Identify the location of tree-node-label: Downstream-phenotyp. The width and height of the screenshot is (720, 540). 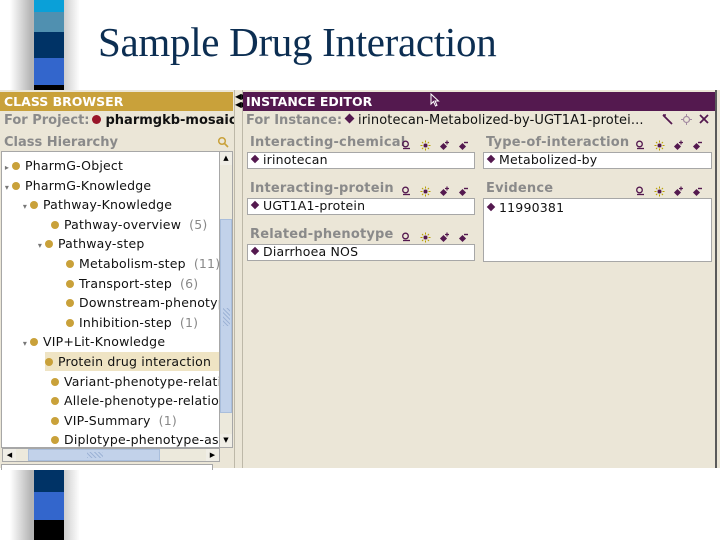
(149, 303).